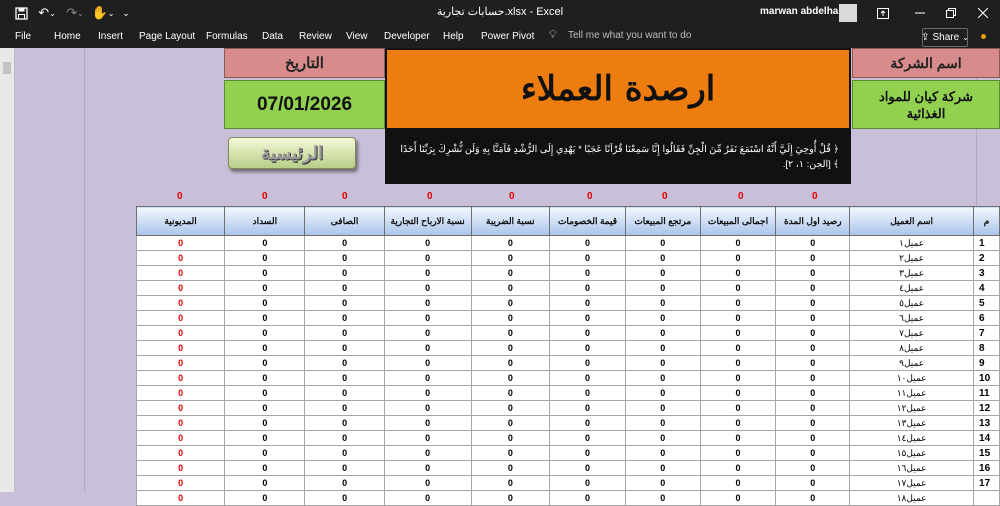  What do you see at coordinates (986, 318) in the screenshot?
I see `cell-index: 6` at bounding box center [986, 318].